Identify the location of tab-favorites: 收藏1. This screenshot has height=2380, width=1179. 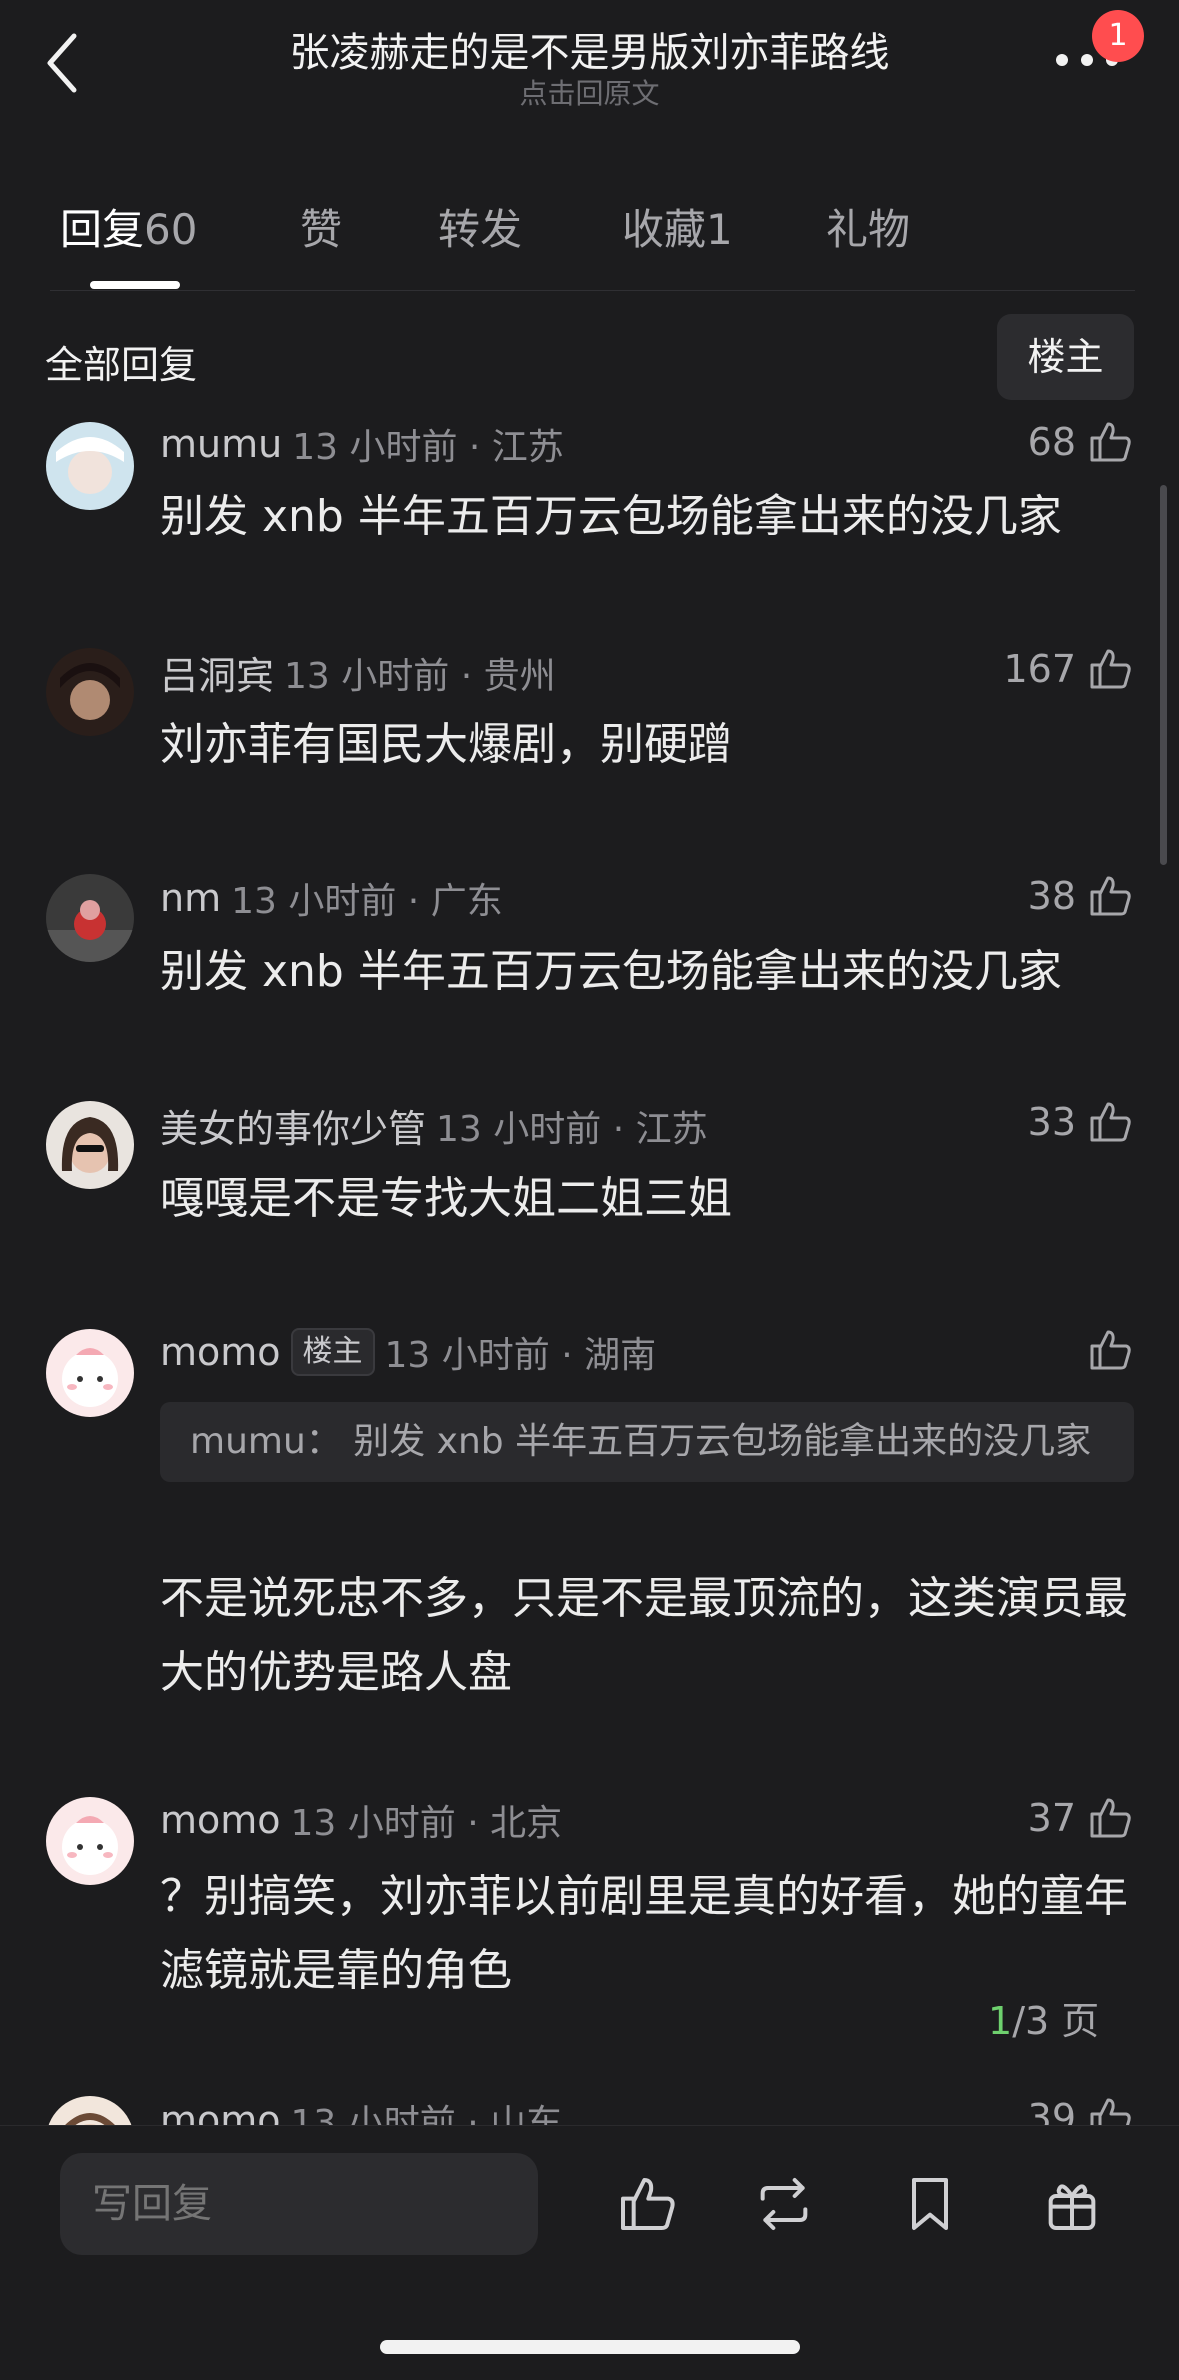
(677, 226).